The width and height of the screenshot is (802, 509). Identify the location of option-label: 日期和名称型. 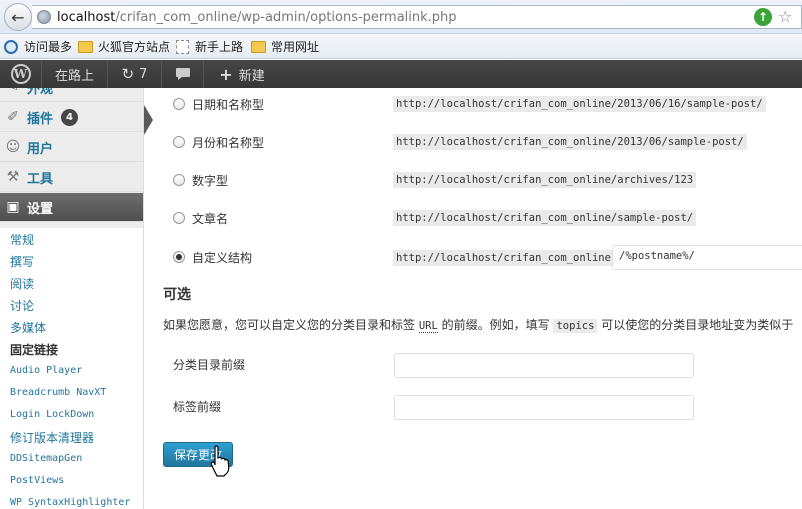
(228, 105).